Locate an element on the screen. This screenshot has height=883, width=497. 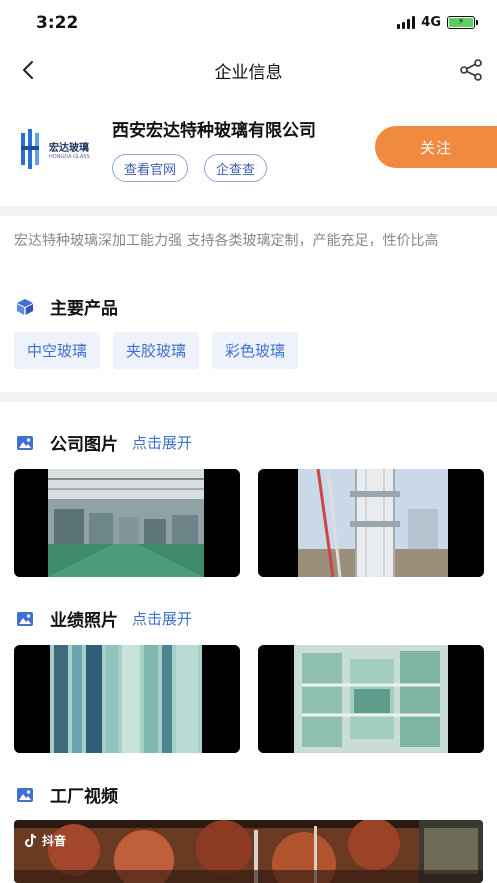
battery-icon: ⚡ is located at coordinates (462, 22).